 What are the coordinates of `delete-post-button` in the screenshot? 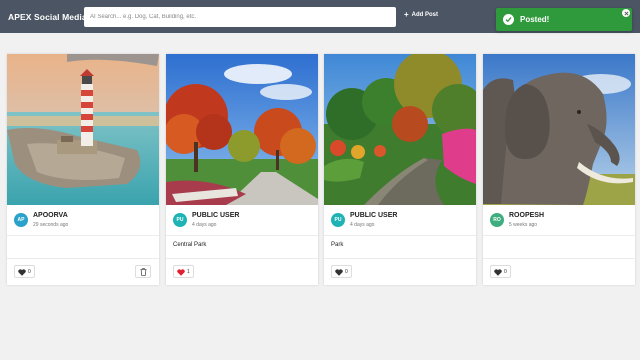 It's located at (143, 271).